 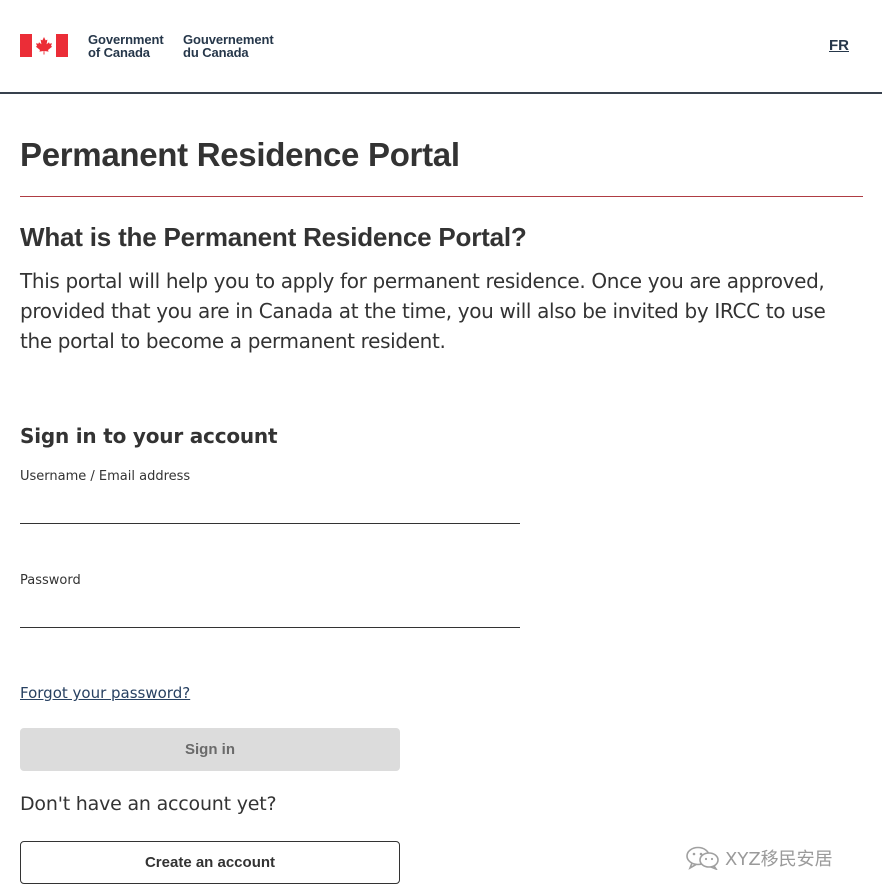 I want to click on wordmark-french: Gouvernement du Canada, so click(x=228, y=46).